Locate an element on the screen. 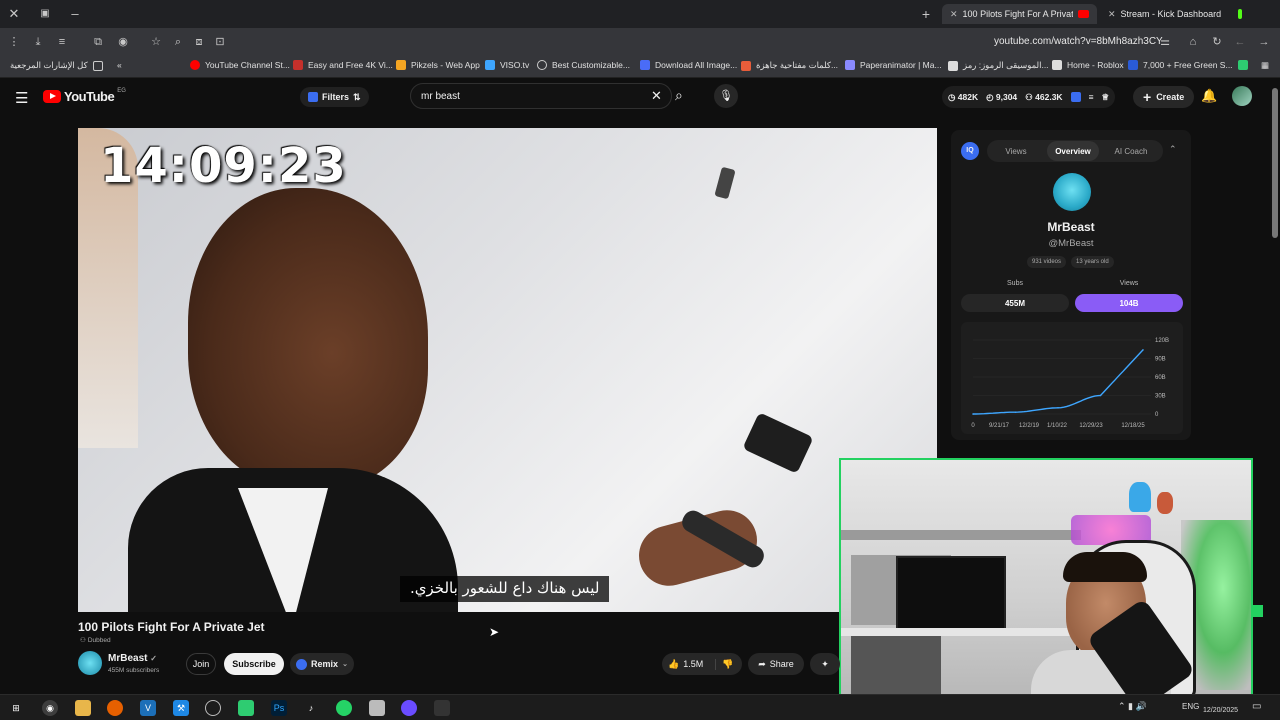  back-icon: → is located at coordinates (1264, 42).